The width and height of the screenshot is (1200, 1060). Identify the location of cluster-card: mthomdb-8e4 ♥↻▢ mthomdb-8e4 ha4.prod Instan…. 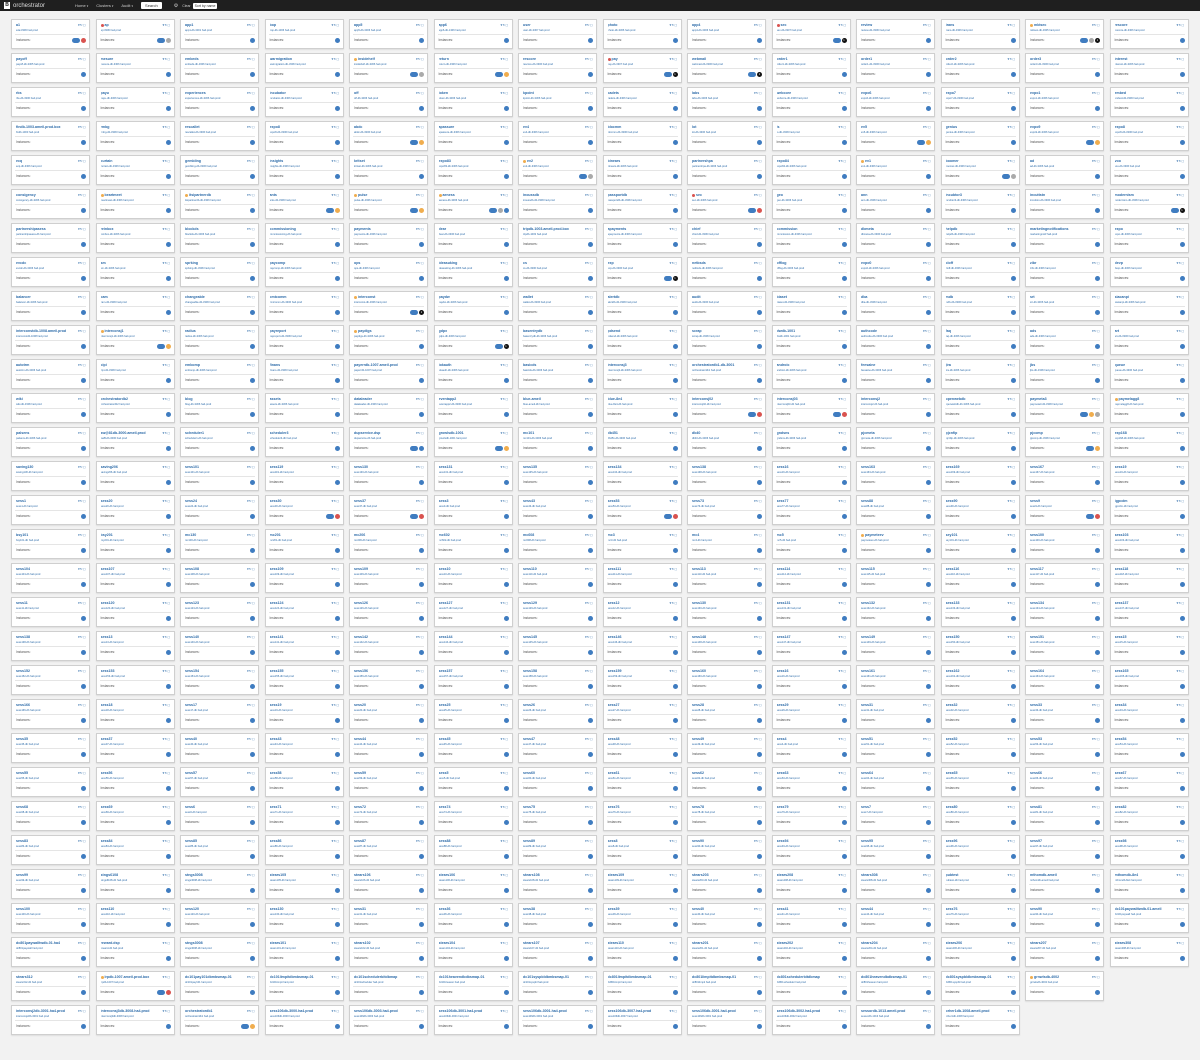
(1149, 884).